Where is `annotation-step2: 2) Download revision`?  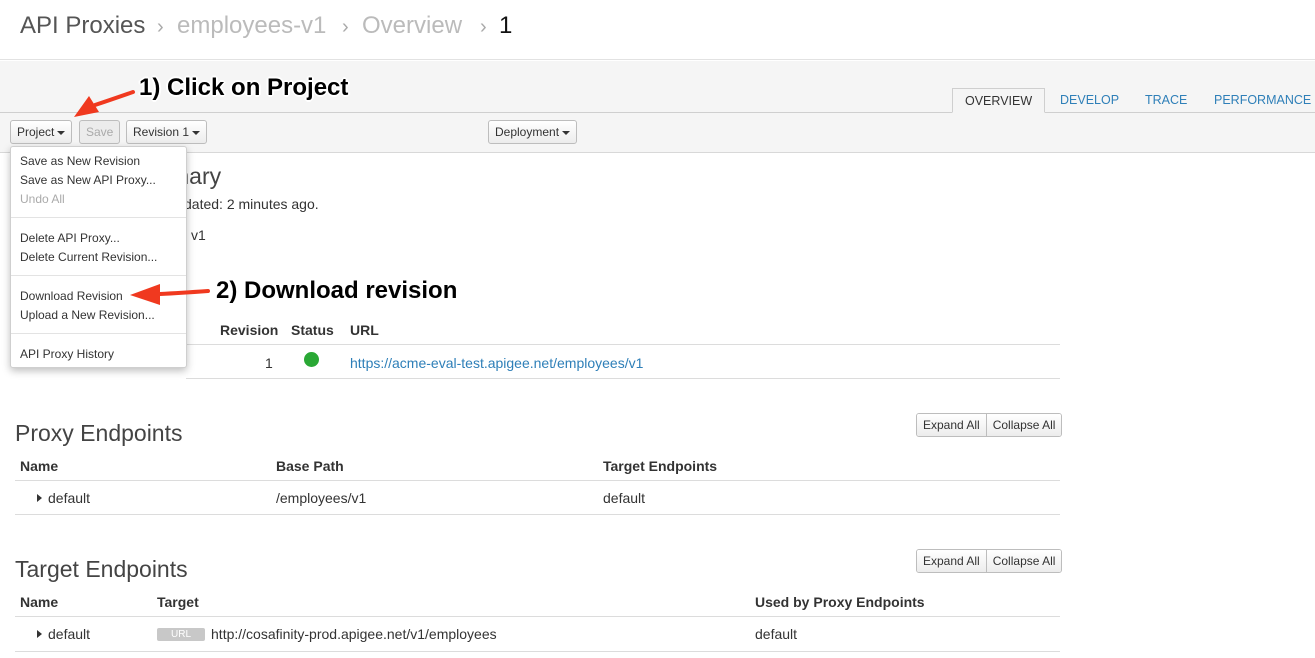
annotation-step2: 2) Download revision is located at coordinates (337, 290).